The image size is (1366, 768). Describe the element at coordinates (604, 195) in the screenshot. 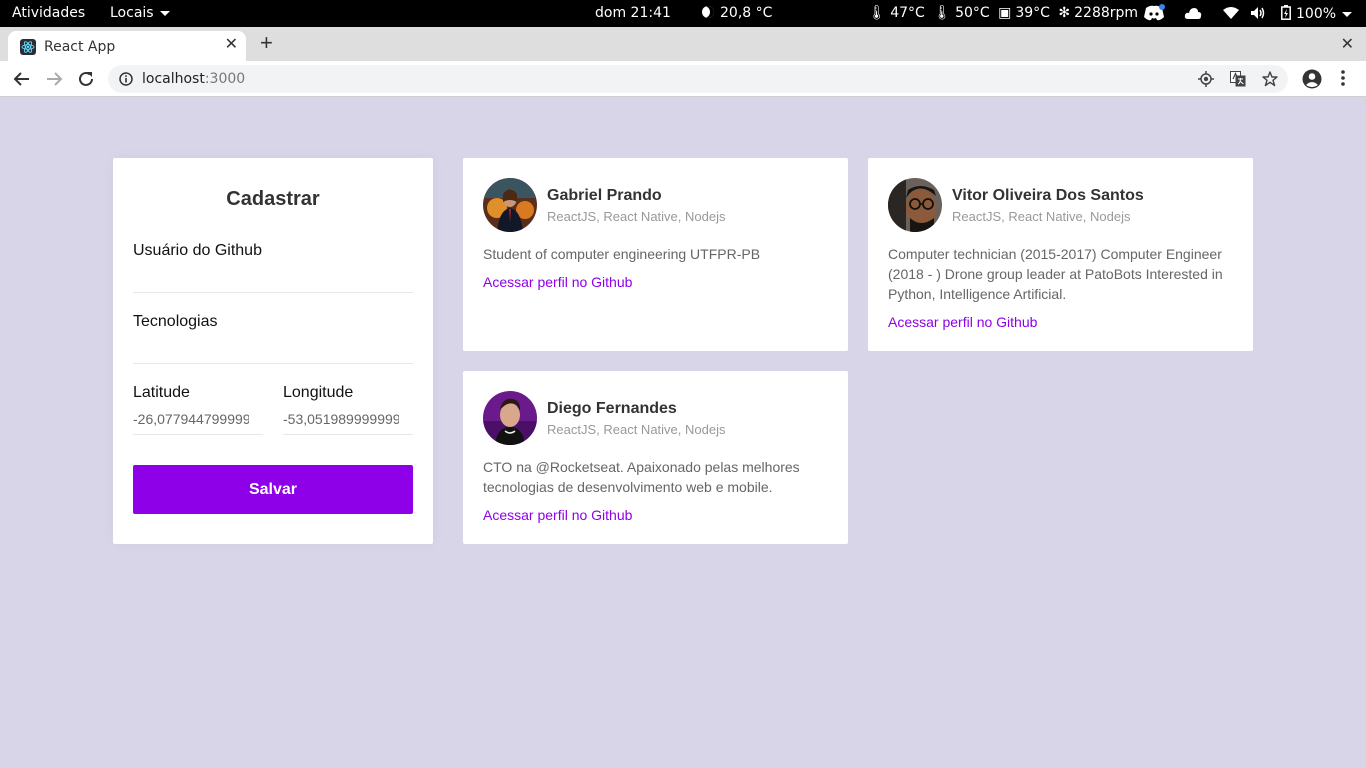

I see `dev-name: Gabriel Prando` at that location.